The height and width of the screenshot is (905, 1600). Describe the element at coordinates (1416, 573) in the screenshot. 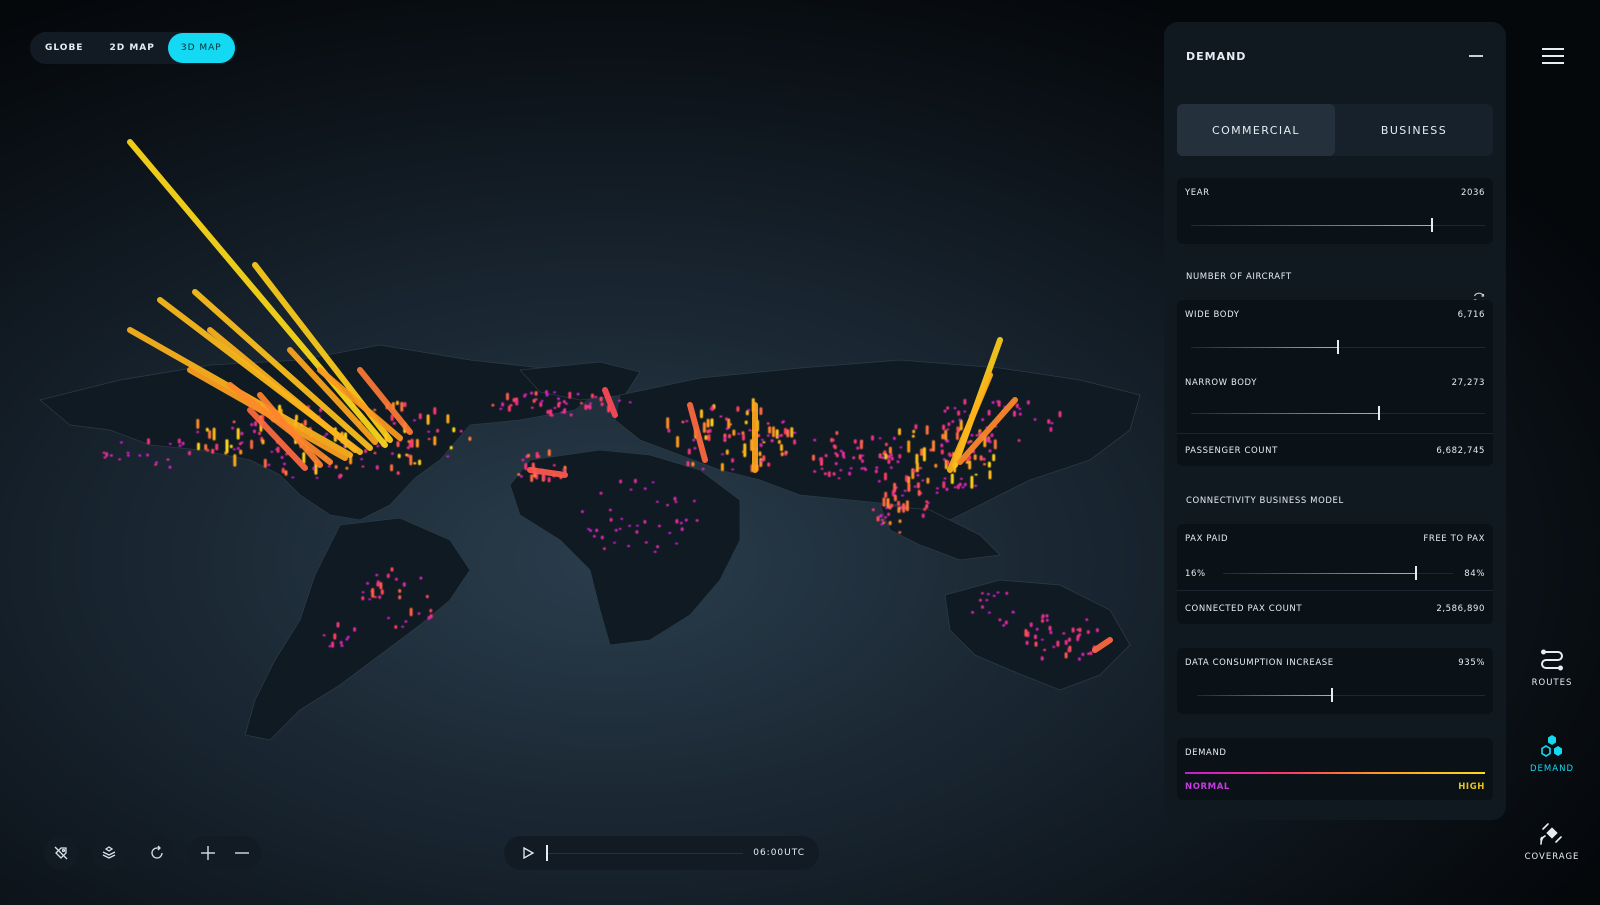

I see `connectivity-slider-thumb` at that location.